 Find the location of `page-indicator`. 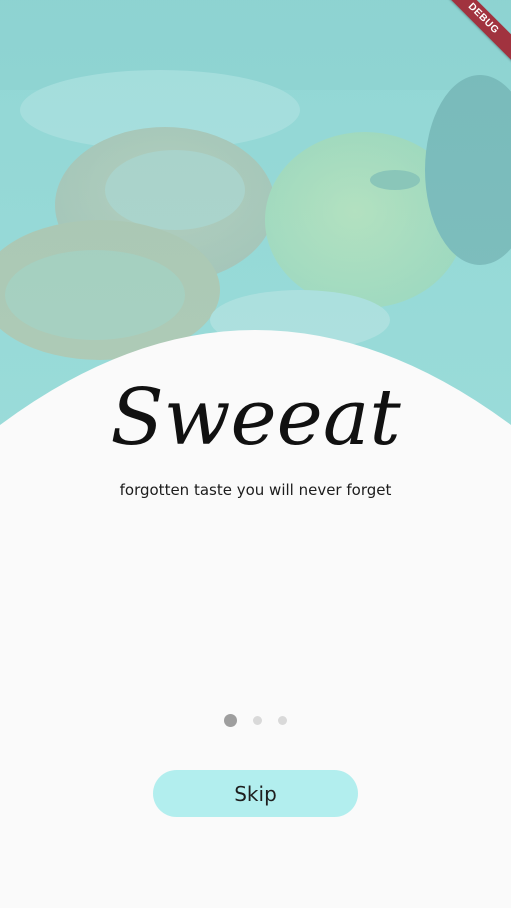

page-indicator is located at coordinates (255, 720).